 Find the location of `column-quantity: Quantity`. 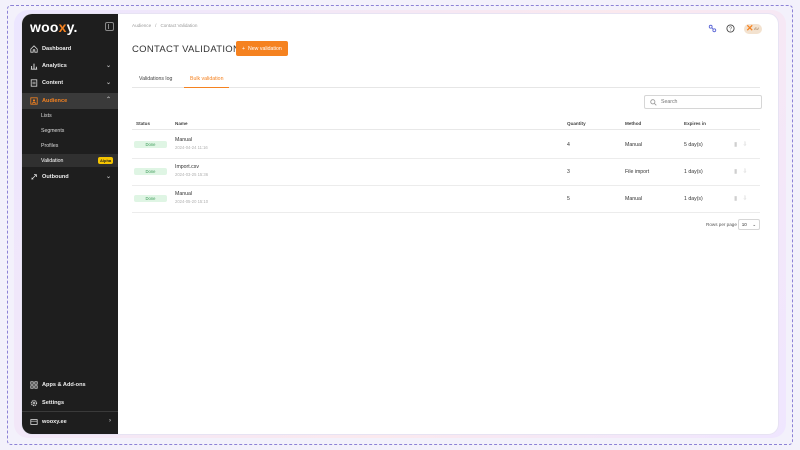

column-quantity: Quantity is located at coordinates (576, 123).